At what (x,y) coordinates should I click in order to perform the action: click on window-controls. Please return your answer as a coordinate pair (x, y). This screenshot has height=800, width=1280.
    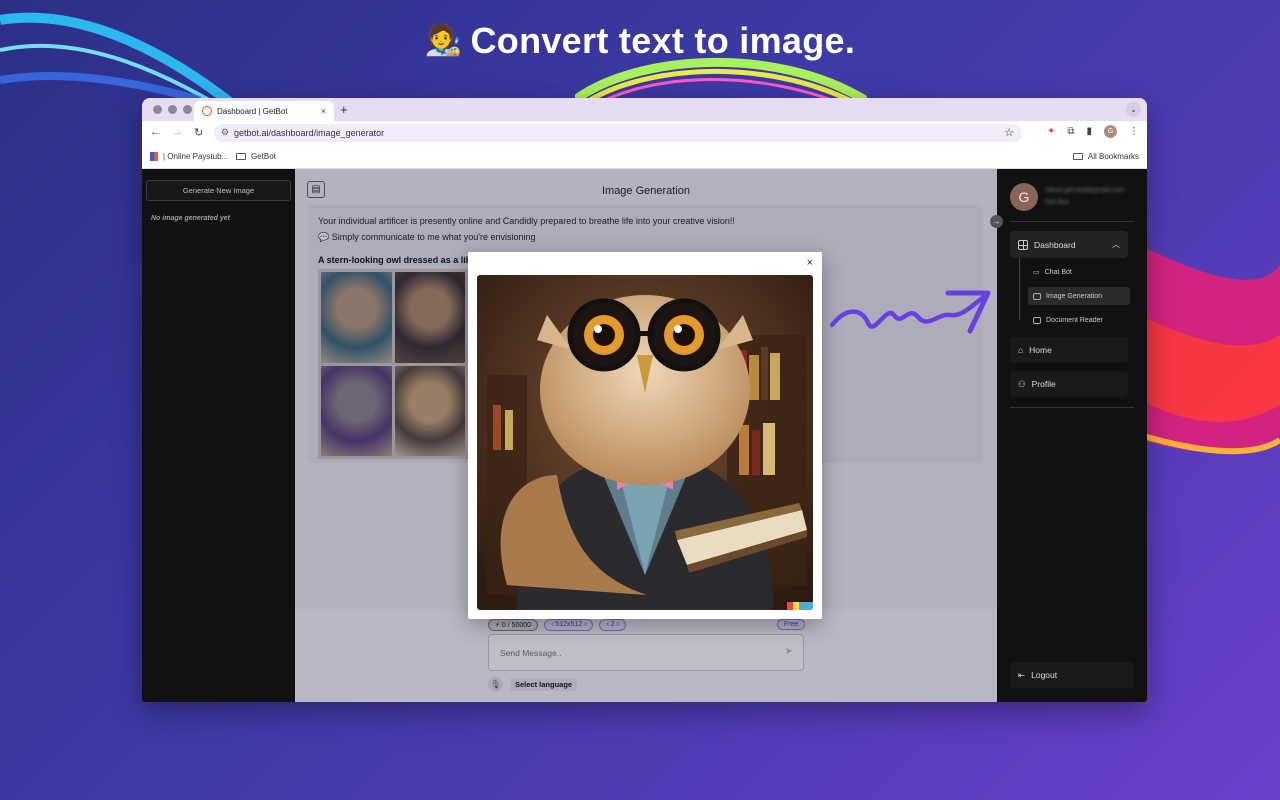
    Looking at the image, I should click on (172, 109).